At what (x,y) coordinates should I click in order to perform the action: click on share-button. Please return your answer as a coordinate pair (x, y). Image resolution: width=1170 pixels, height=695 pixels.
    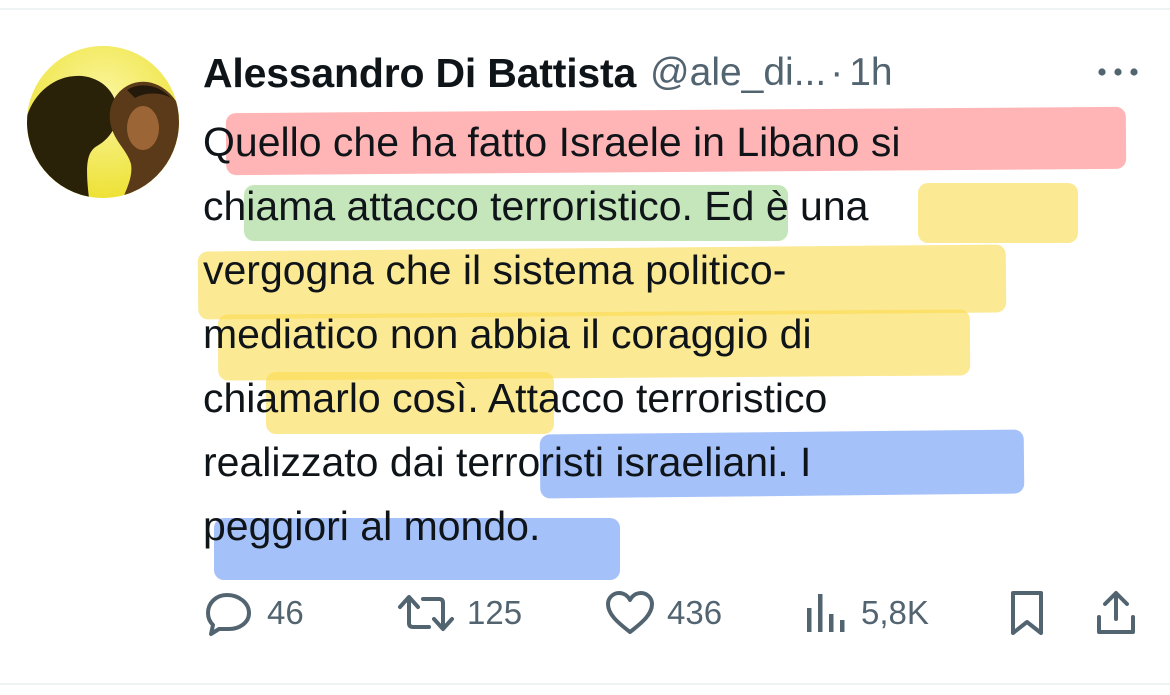
    Looking at the image, I should click on (1116, 613).